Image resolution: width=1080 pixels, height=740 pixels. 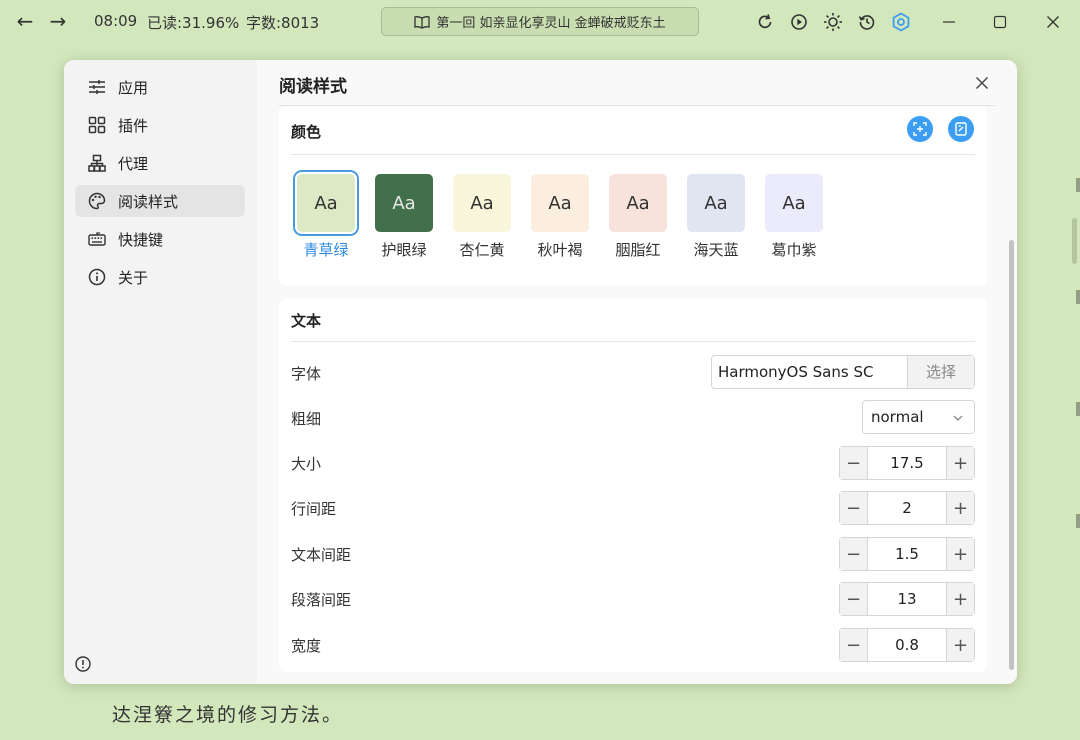 I want to click on font-value: HarmonyOS Sans SC, so click(x=809, y=372).